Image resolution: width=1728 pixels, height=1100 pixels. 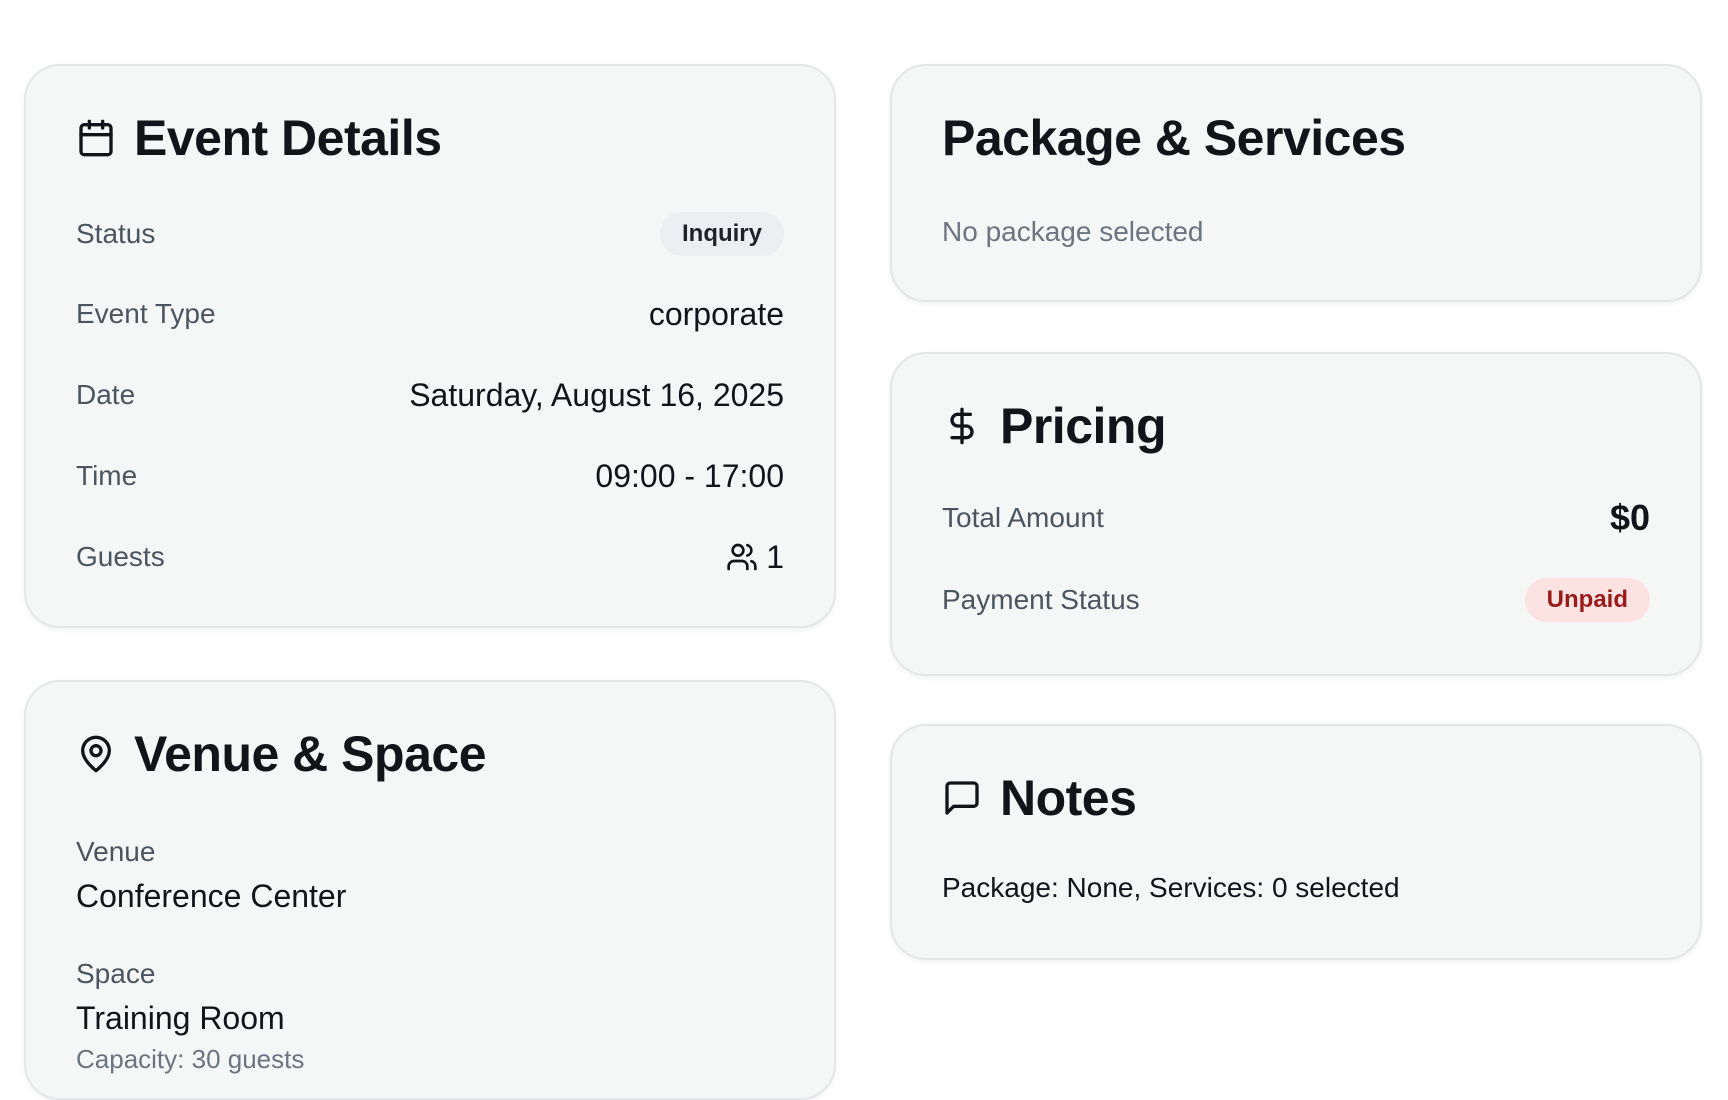 What do you see at coordinates (146, 313) in the screenshot?
I see `event-type-label: Event Type` at bounding box center [146, 313].